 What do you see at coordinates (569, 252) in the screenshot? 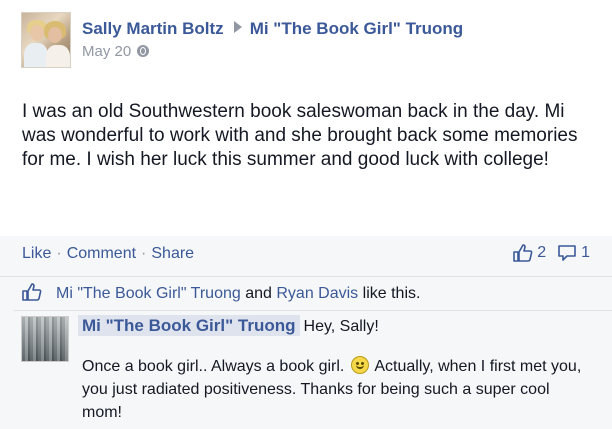
I see `comment-bubble-icon` at bounding box center [569, 252].